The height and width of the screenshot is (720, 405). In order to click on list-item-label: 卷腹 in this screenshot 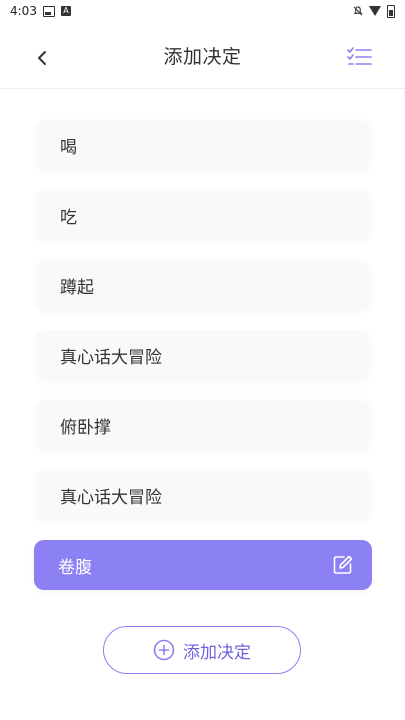, I will do `click(75, 567)`.